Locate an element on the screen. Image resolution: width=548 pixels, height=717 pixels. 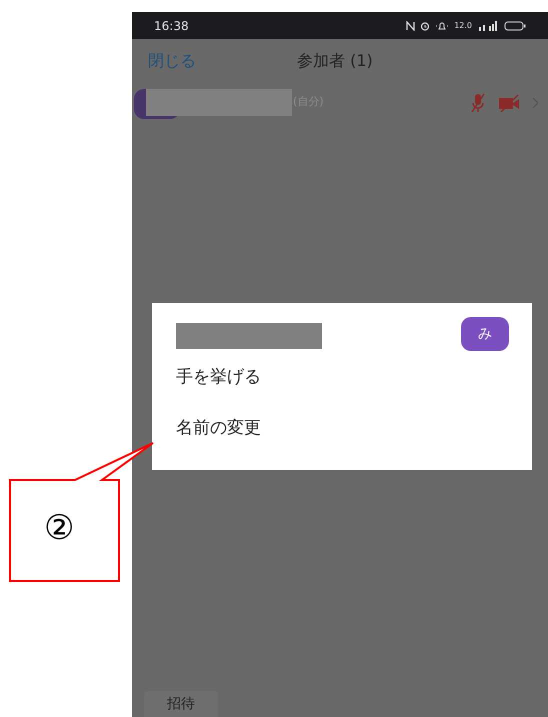
status-time: 16:38 is located at coordinates (171, 26).